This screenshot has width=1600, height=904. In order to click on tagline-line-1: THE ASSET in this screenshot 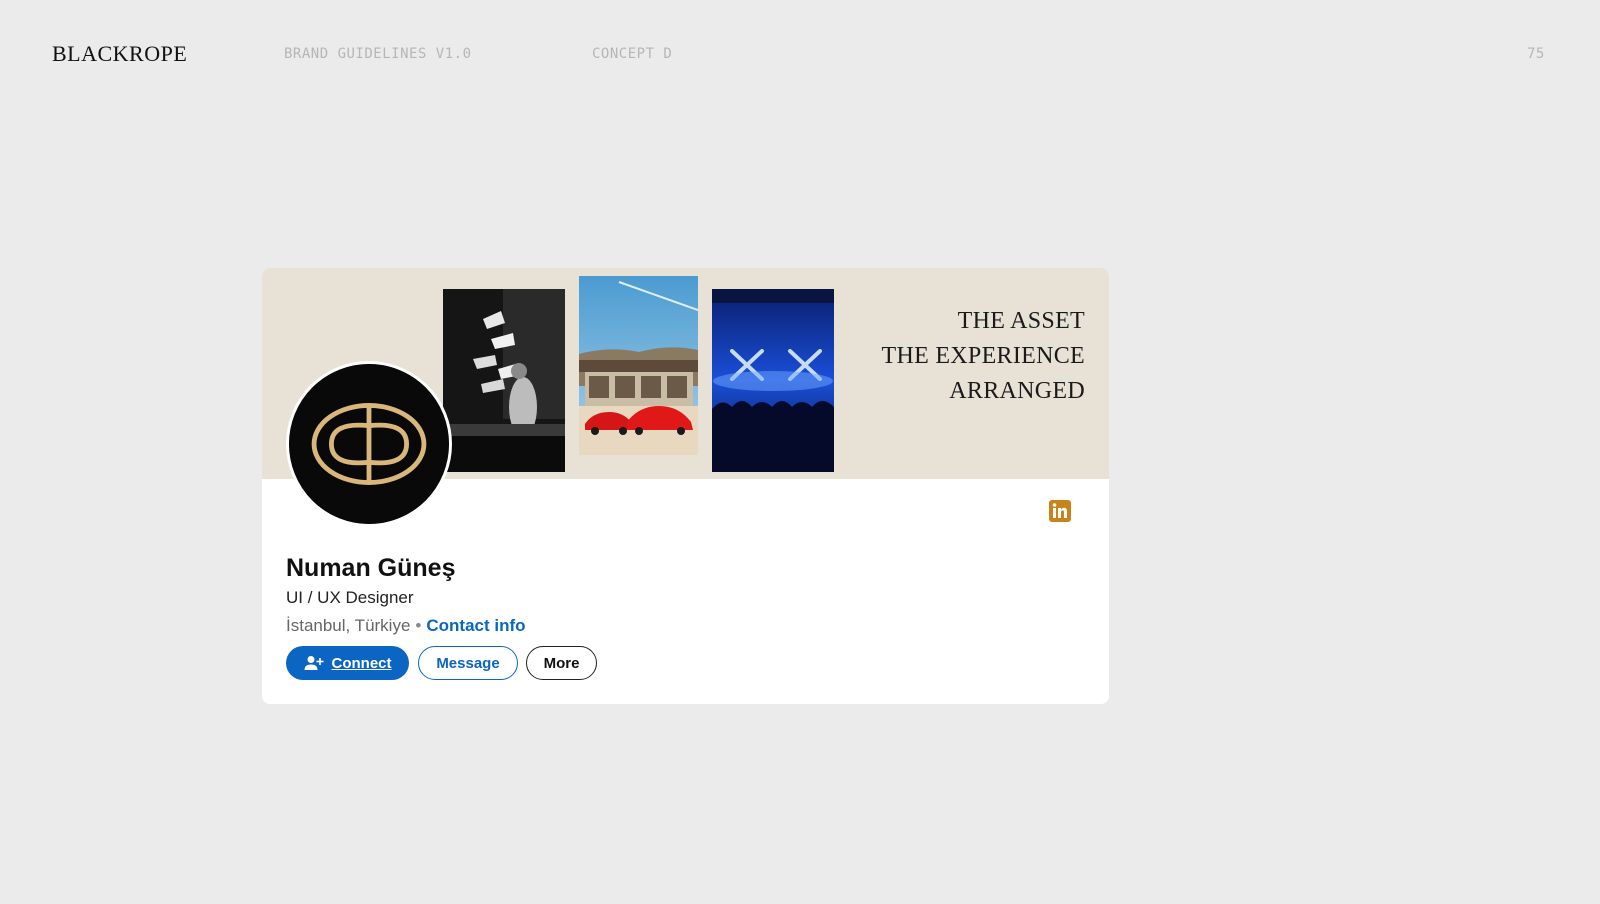, I will do `click(1021, 321)`.